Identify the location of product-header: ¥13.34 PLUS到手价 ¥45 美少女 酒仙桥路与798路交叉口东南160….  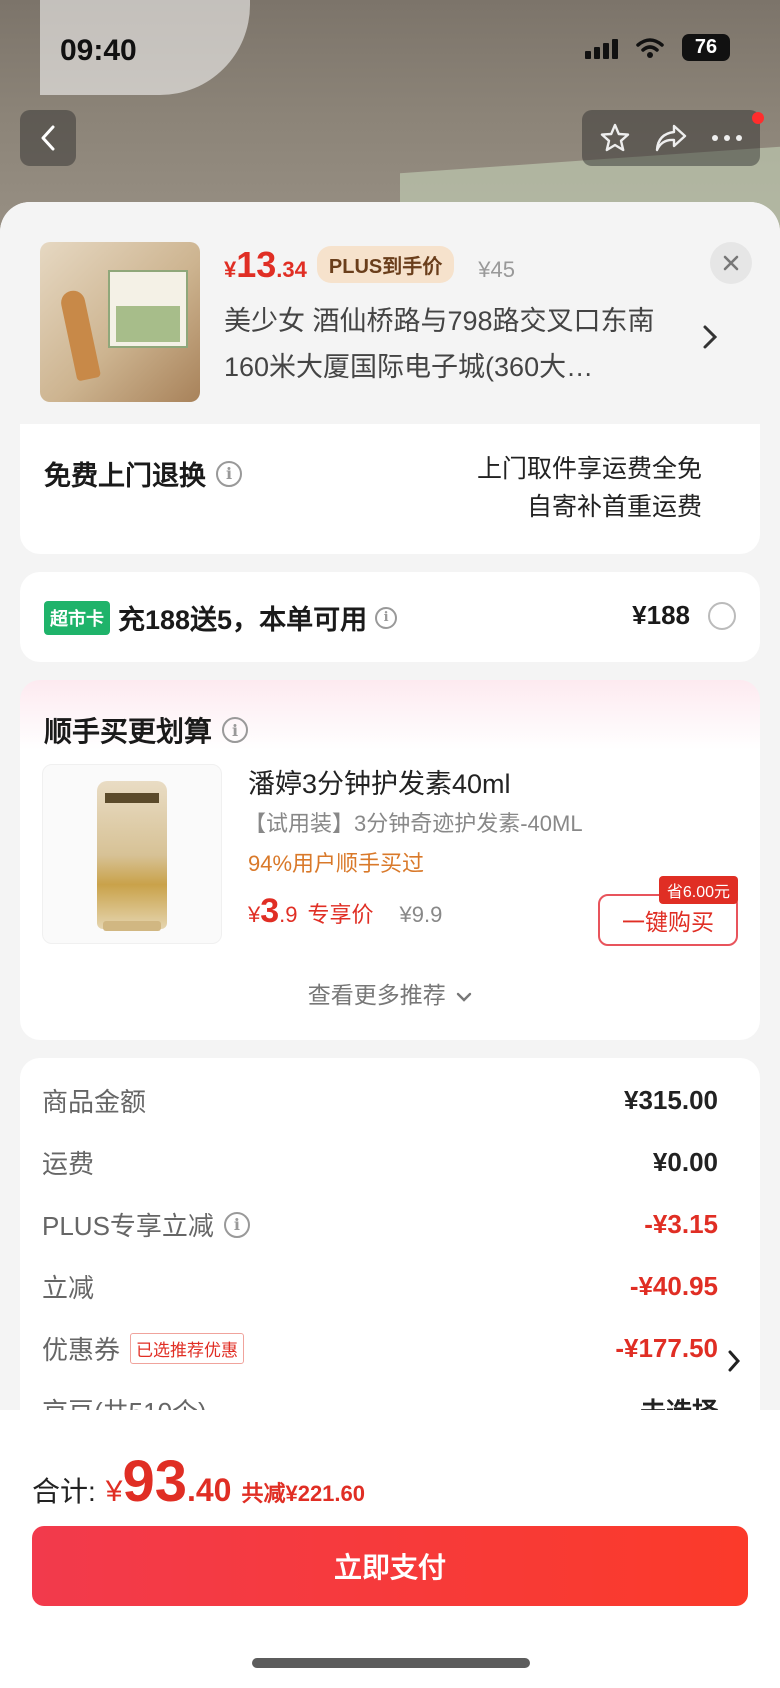
(390, 313).